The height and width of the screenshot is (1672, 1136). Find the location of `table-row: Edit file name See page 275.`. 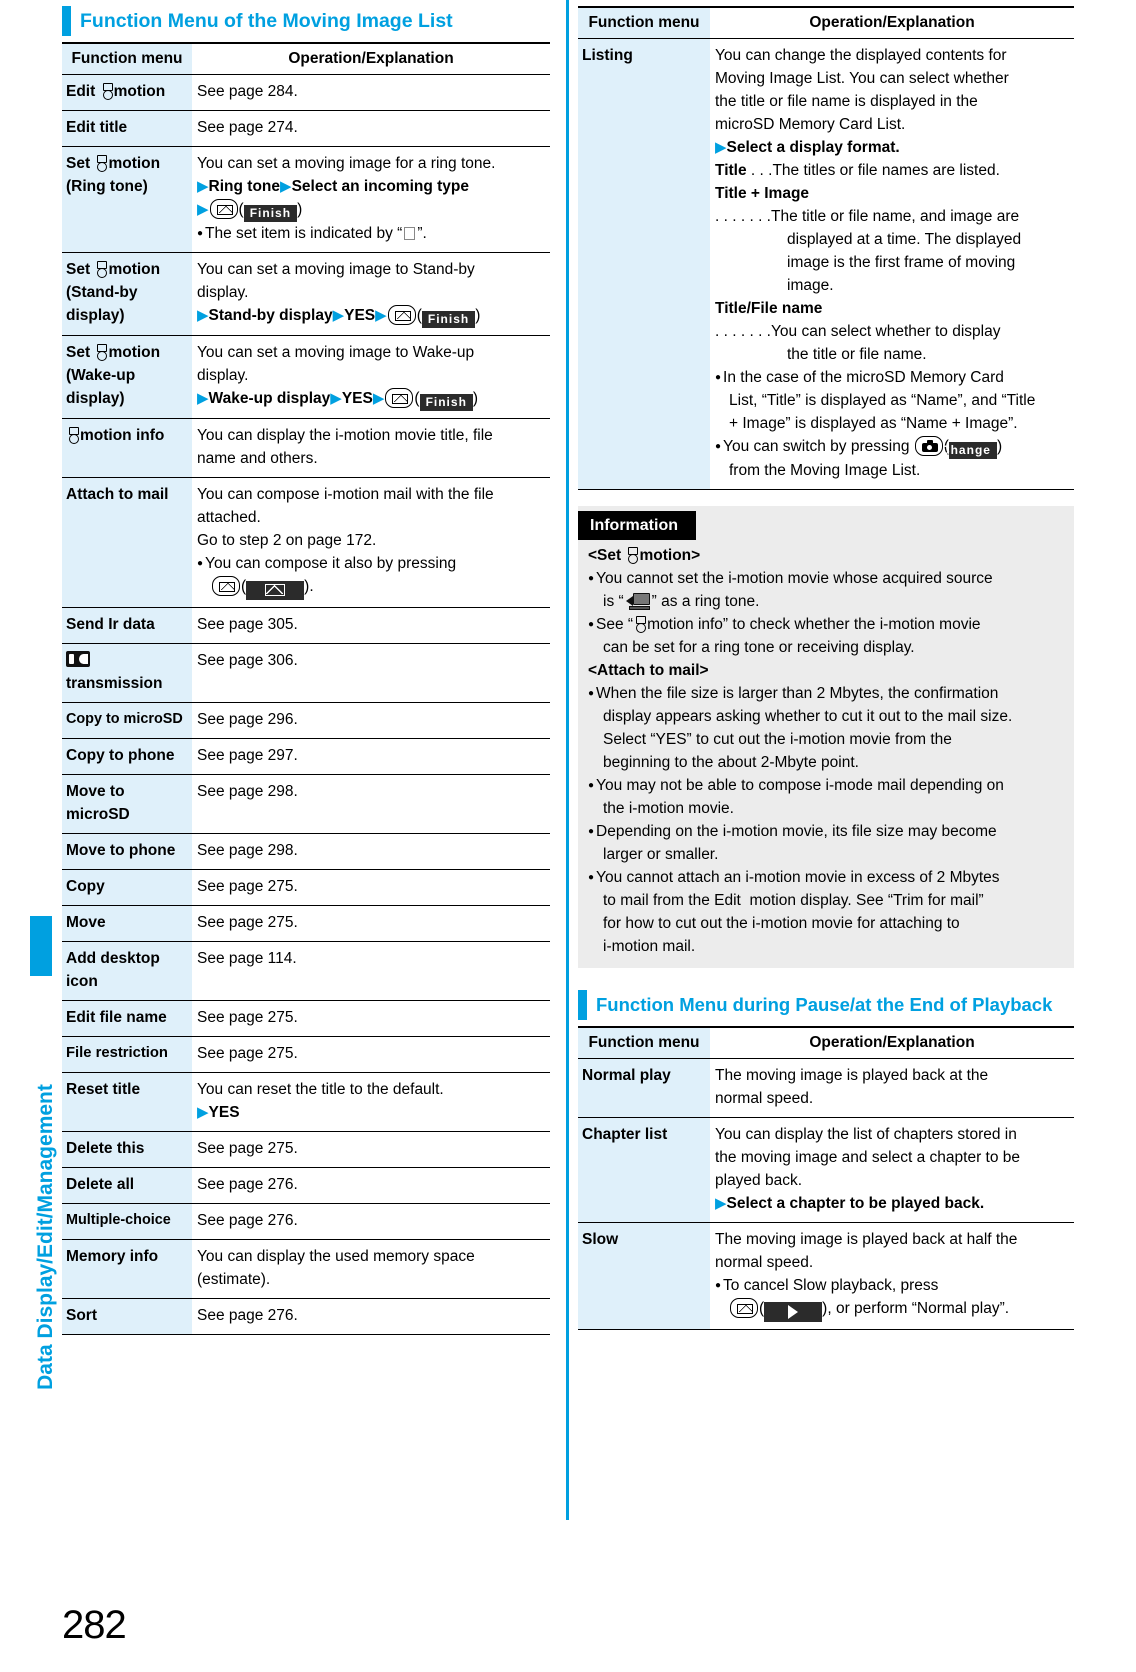

table-row: Edit file name See page 275. is located at coordinates (306, 1018).